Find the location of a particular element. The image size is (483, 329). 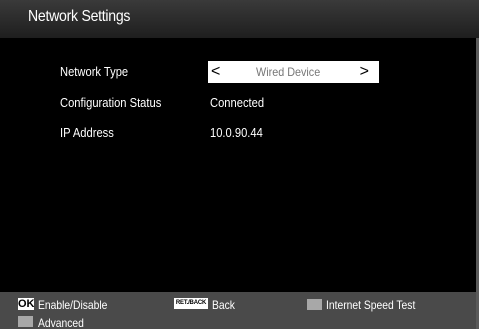

network-type-selector: < Wired Device > is located at coordinates (293, 72).